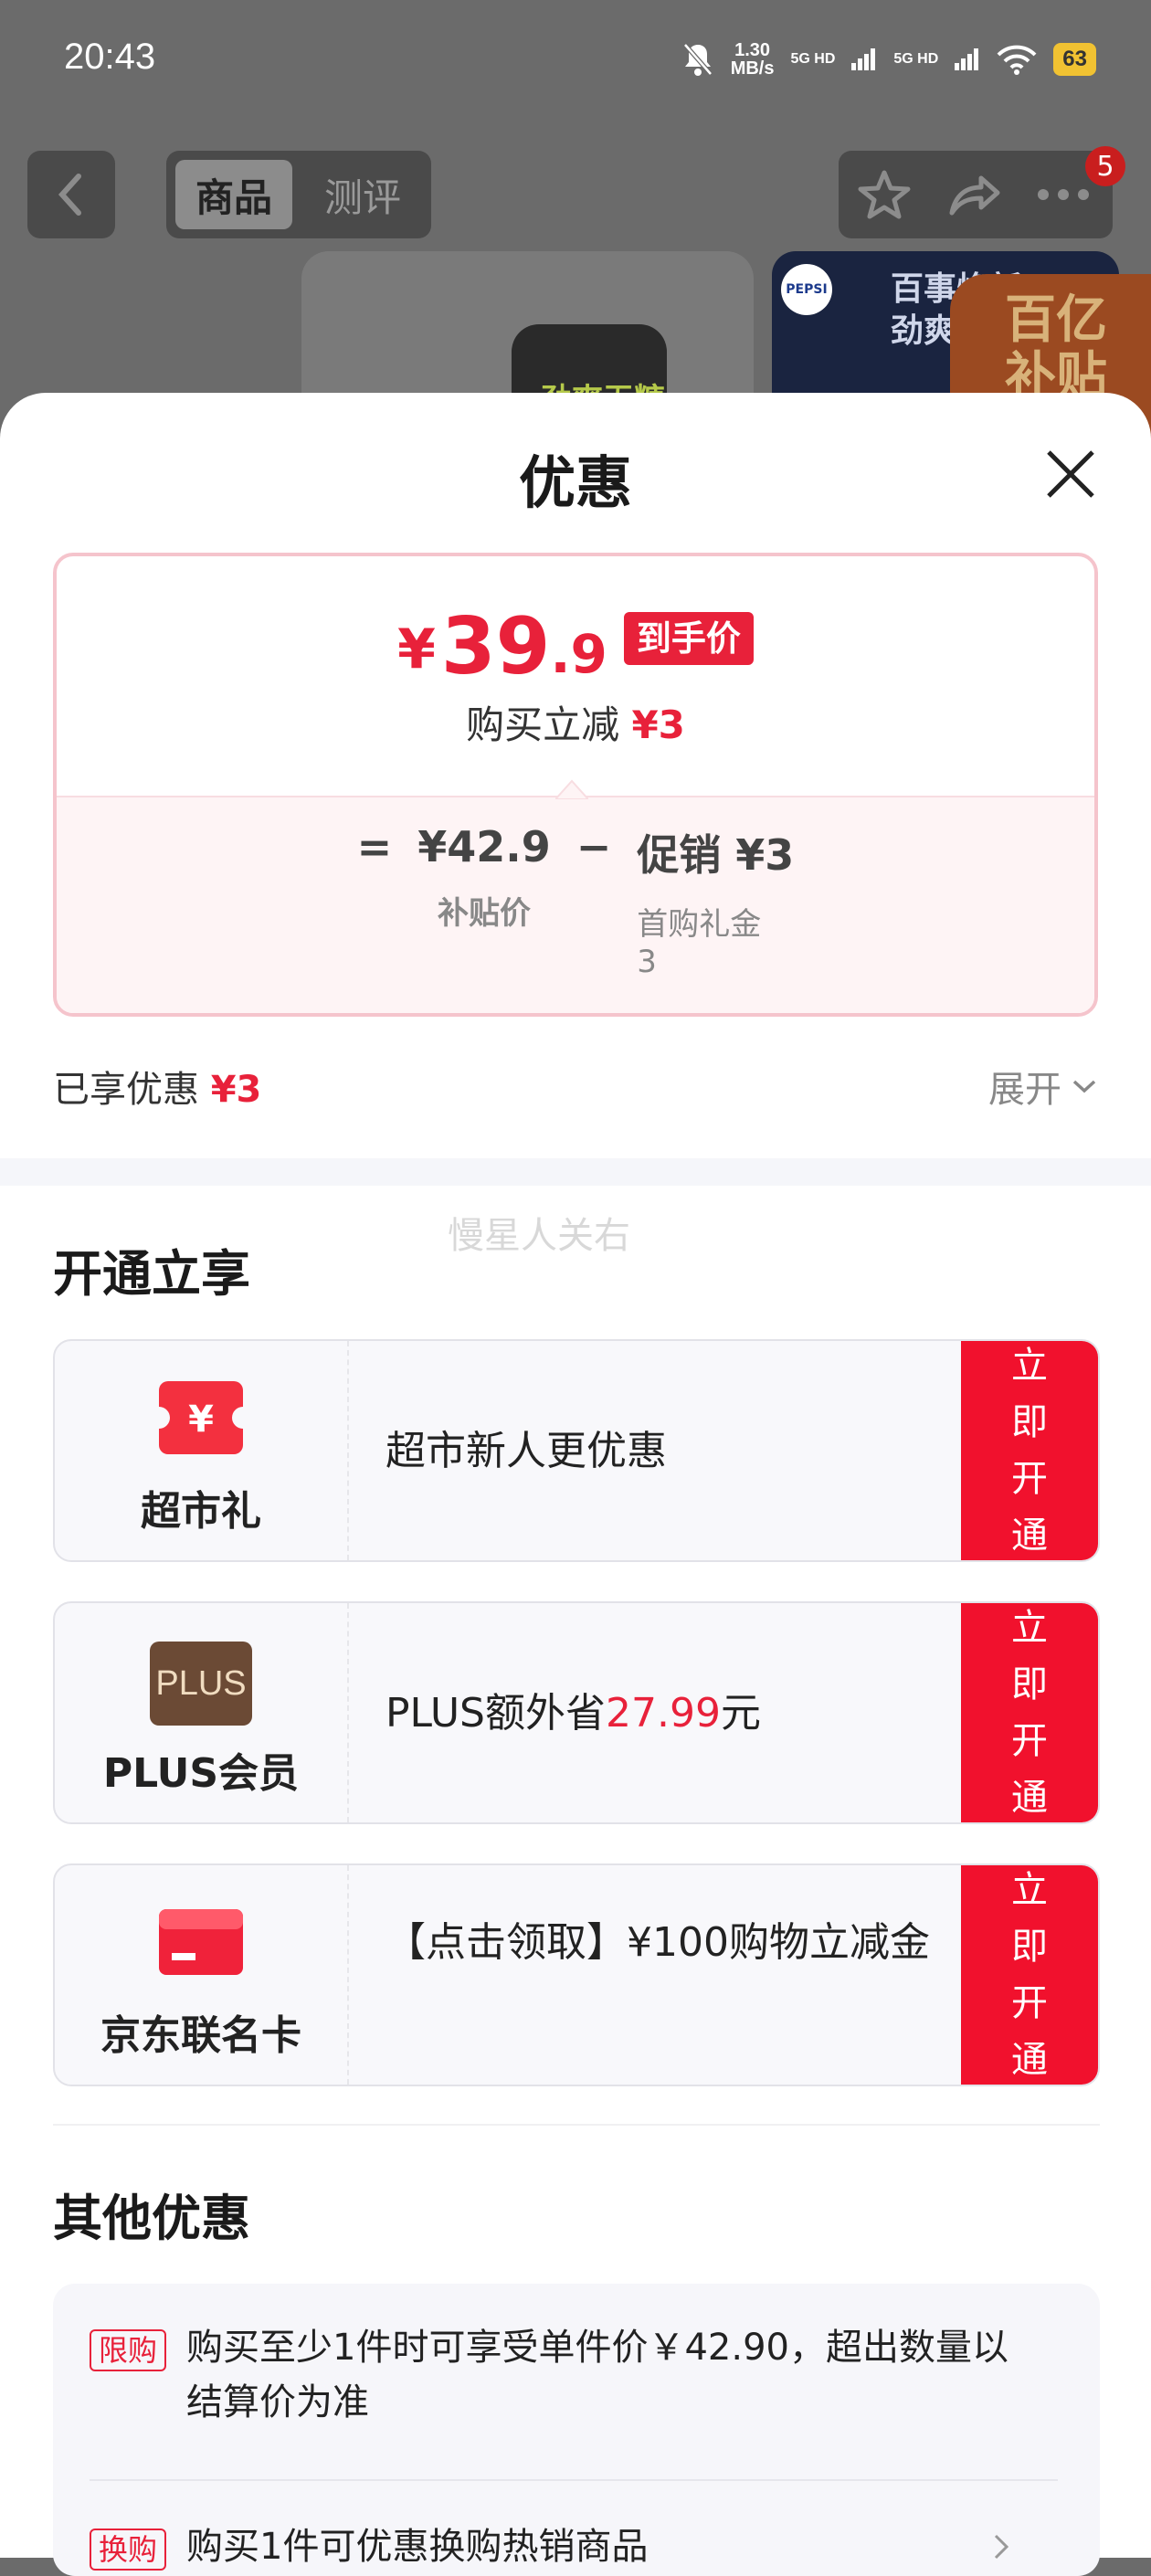  I want to click on minus-sign: −, so click(594, 847).